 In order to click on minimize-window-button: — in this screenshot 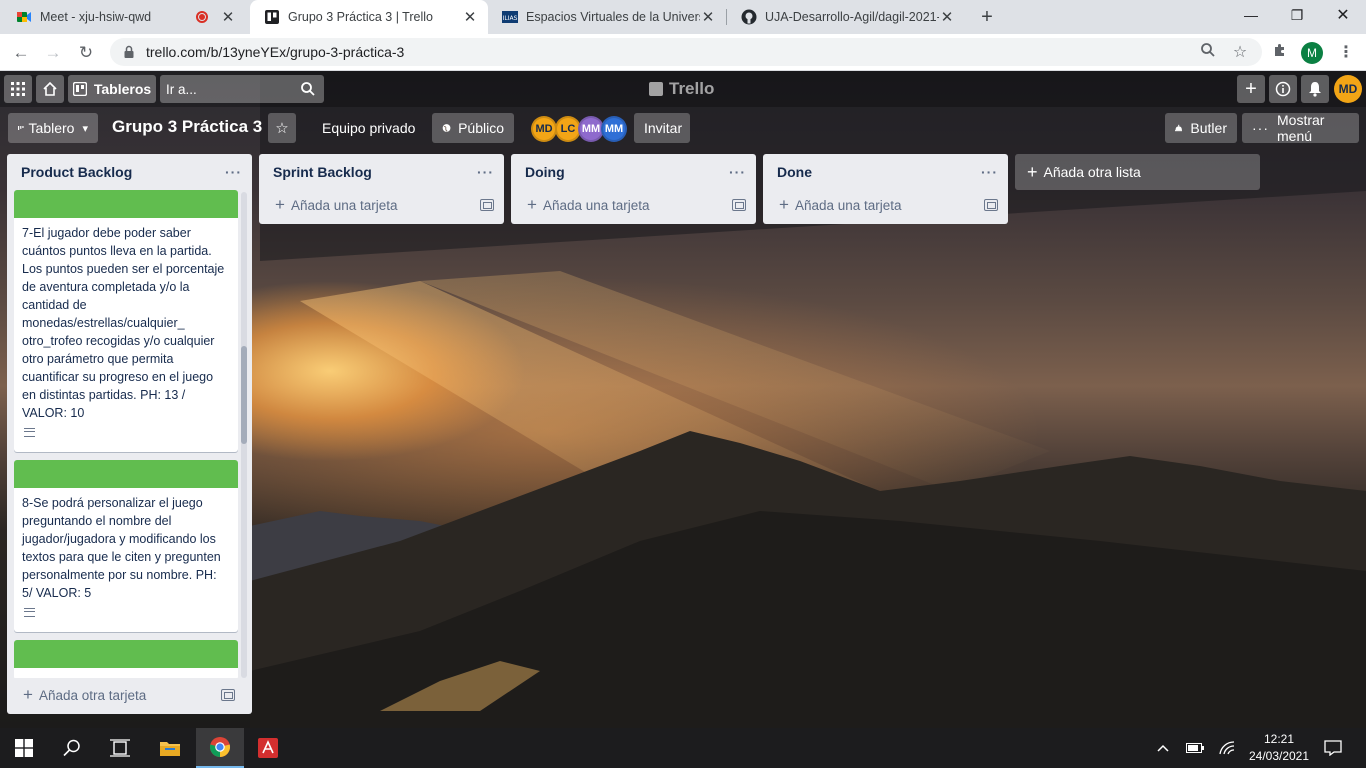, I will do `click(1251, 15)`.